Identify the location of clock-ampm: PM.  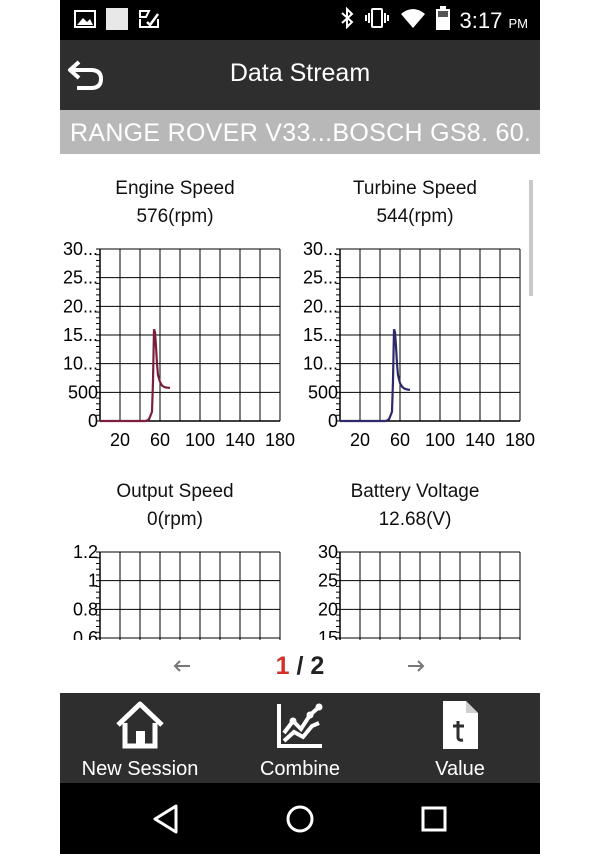
(518, 23).